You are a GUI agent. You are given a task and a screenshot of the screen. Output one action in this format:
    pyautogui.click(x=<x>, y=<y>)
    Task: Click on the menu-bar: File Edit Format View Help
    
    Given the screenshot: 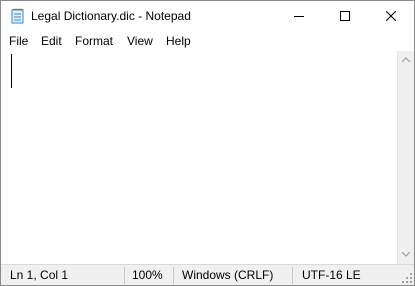 What is the action you would take?
    pyautogui.click(x=207, y=41)
    